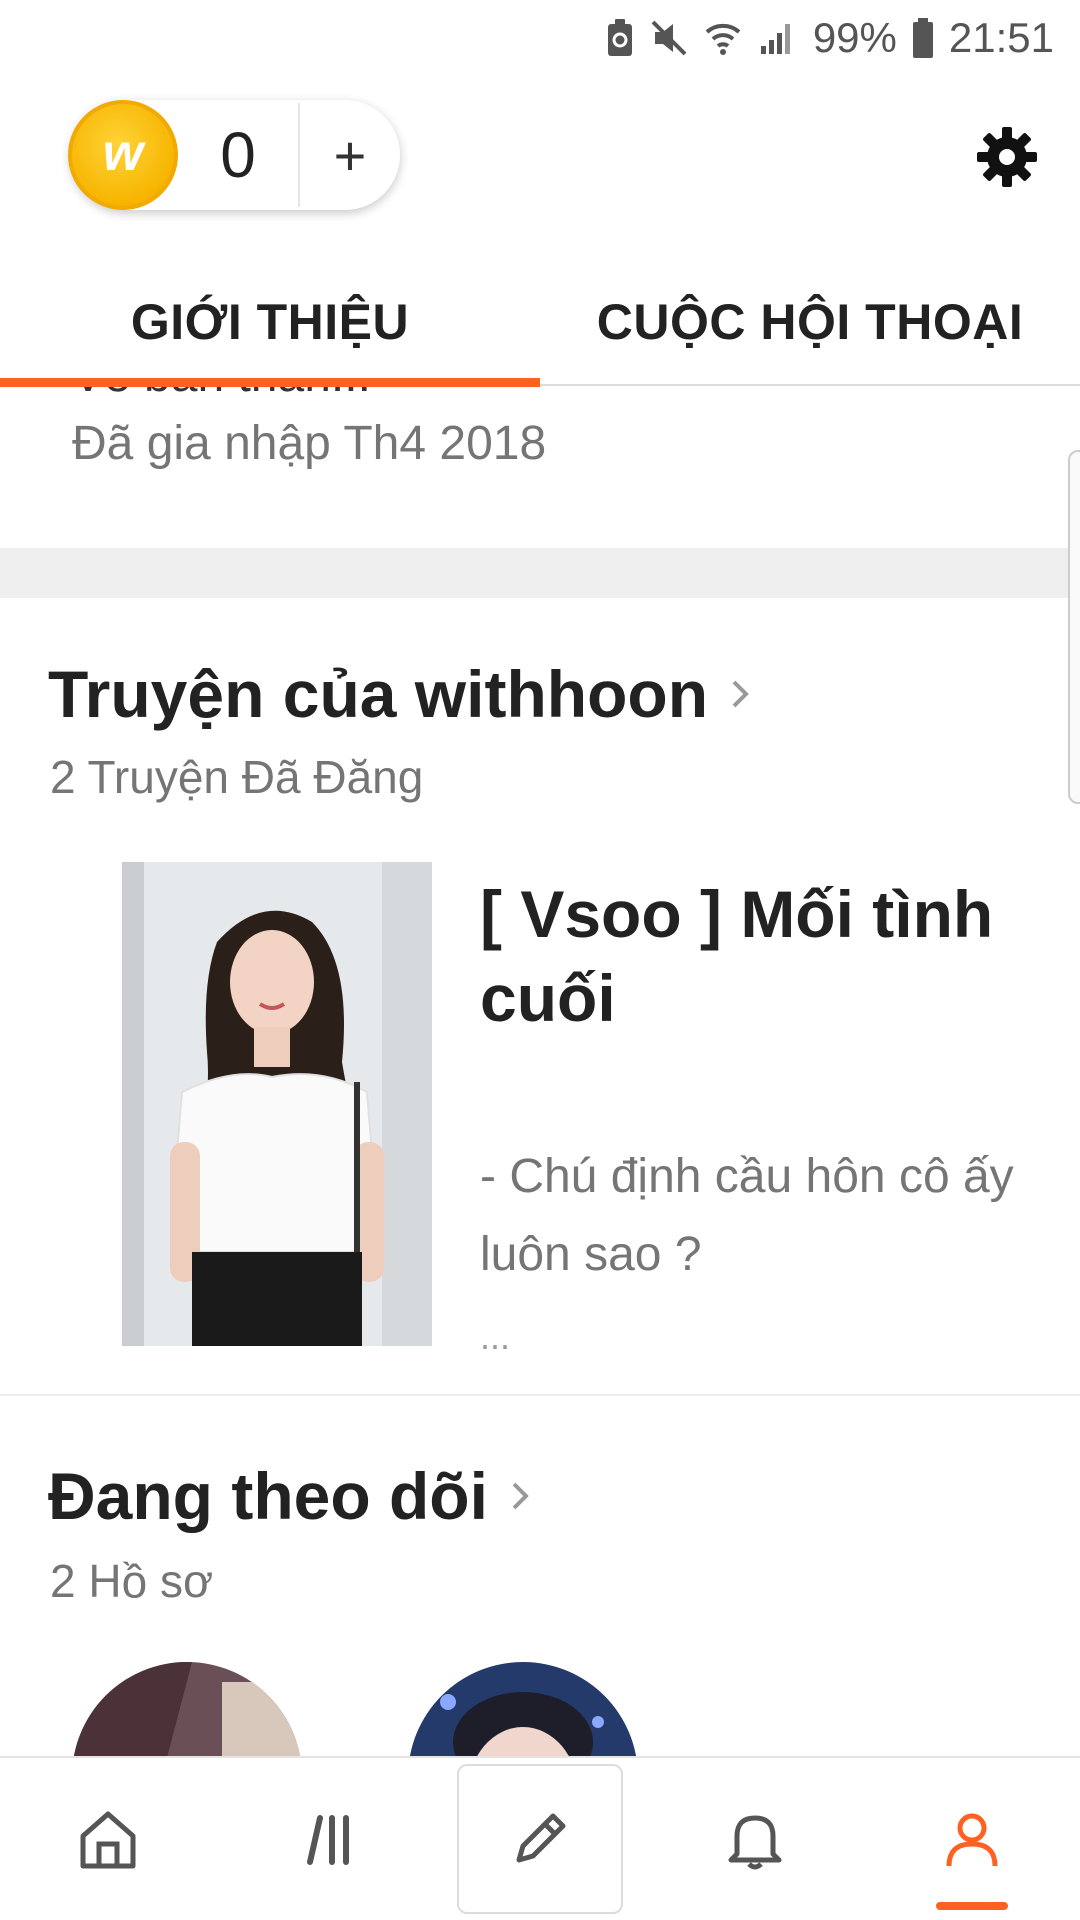 This screenshot has height=1920, width=1080. What do you see at coordinates (132, 1581) in the screenshot?
I see `following-count: 2 Hồ sơ` at bounding box center [132, 1581].